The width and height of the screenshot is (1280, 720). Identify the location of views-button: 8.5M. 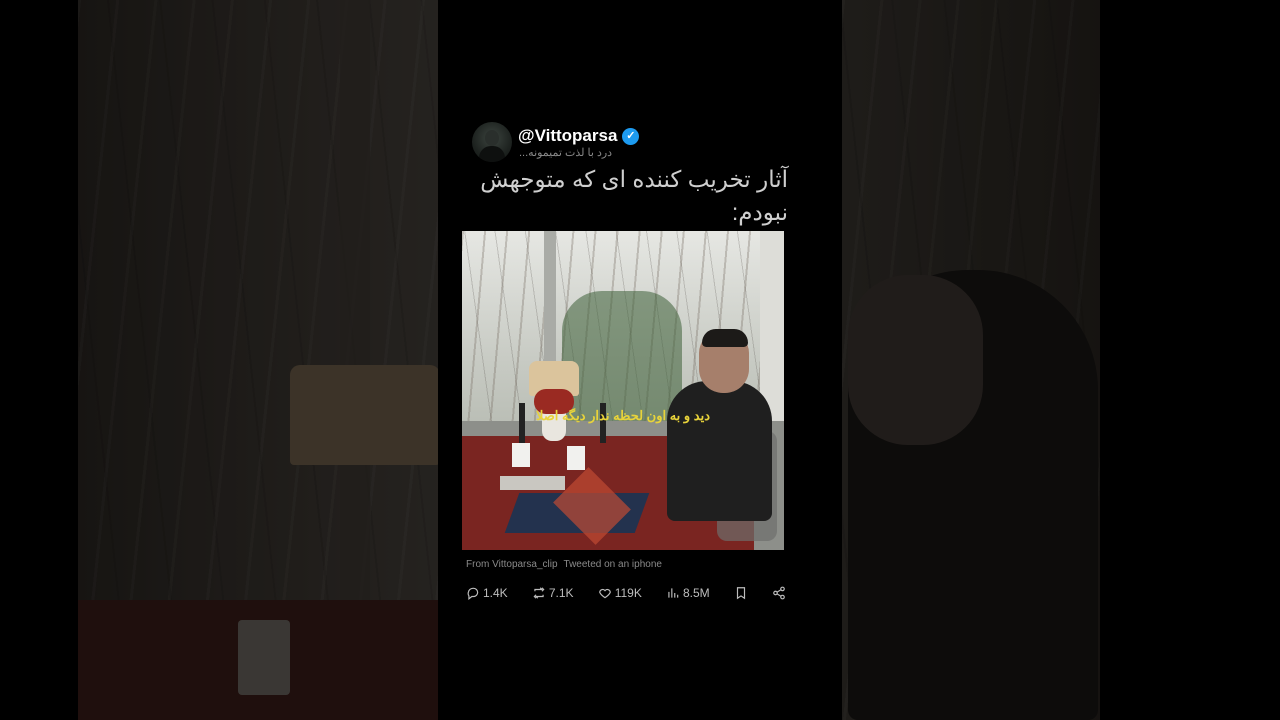
(688, 593).